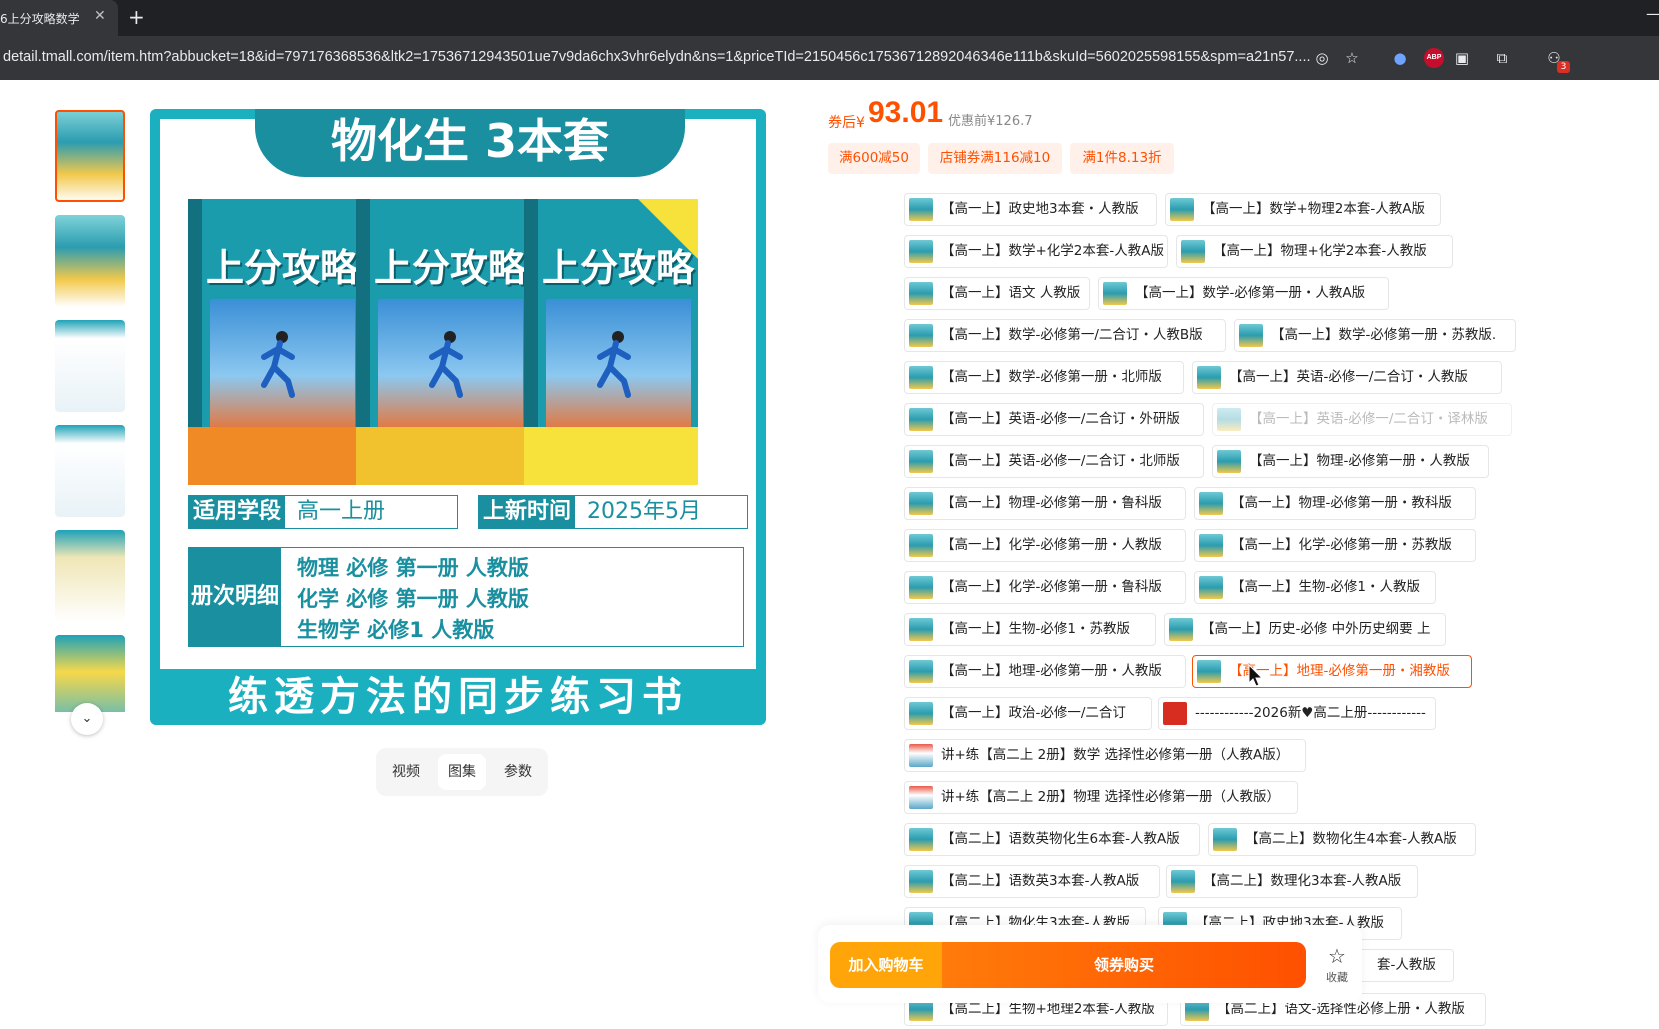 This screenshot has width=1659, height=1029. I want to click on promo-tag: 店铺券满116减10, so click(995, 158).